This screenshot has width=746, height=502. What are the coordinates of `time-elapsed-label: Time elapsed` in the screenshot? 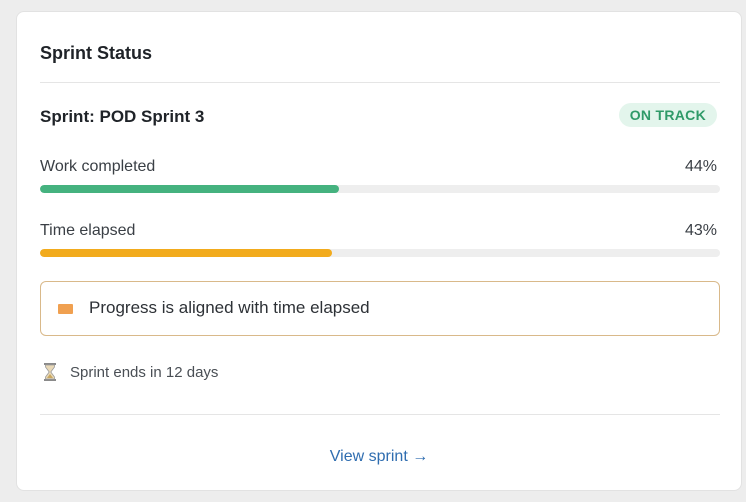 It's located at (88, 230).